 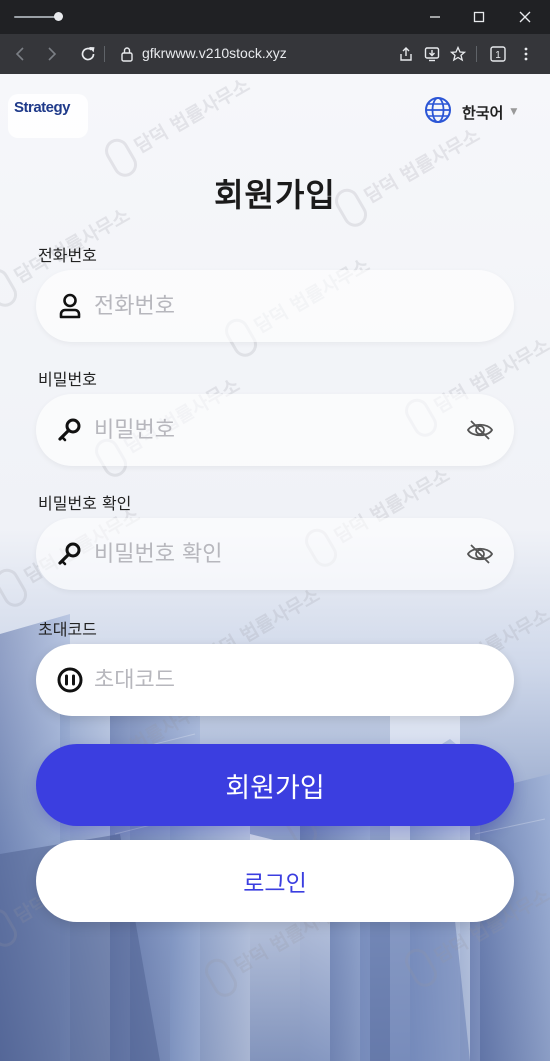 What do you see at coordinates (214, 53) in the screenshot?
I see `url-text: gfkrwww.v210stock.xyz` at bounding box center [214, 53].